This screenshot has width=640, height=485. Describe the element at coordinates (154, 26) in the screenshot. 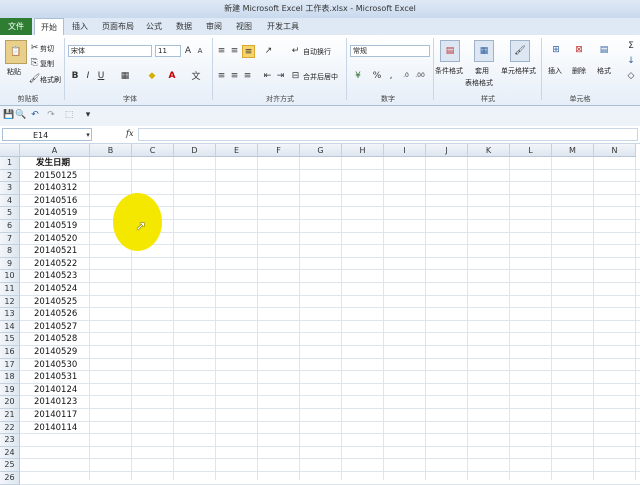

I see `tab-formulas: 公式` at that location.